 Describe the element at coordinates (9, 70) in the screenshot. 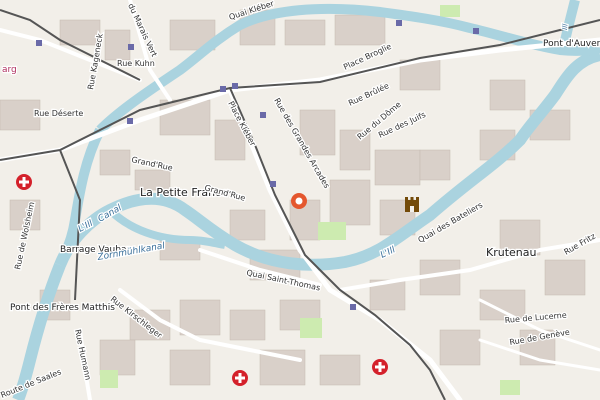

I see `place-label: arg` at that location.